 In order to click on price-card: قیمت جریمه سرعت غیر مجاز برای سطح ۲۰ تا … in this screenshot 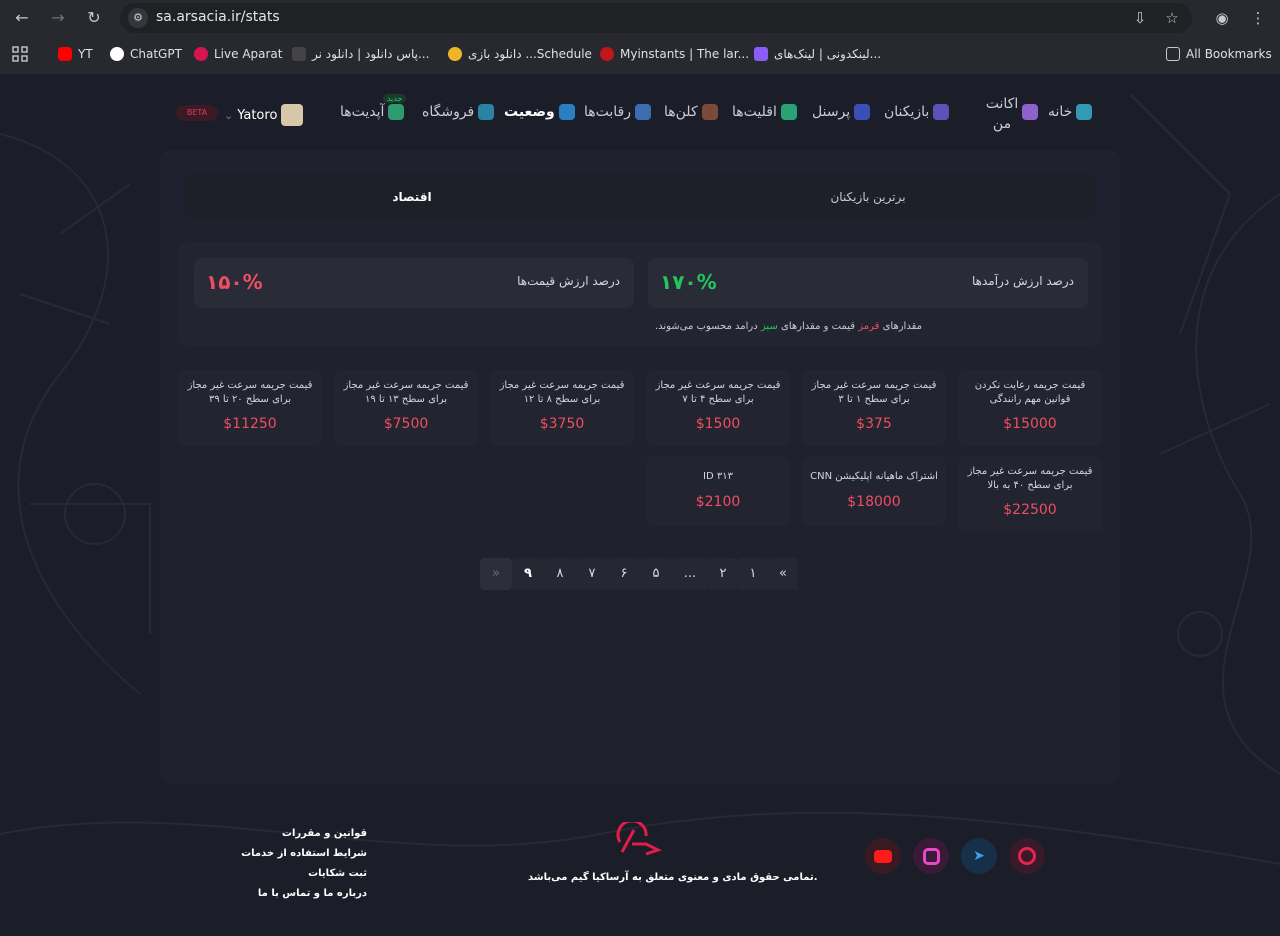, I will do `click(250, 408)`.